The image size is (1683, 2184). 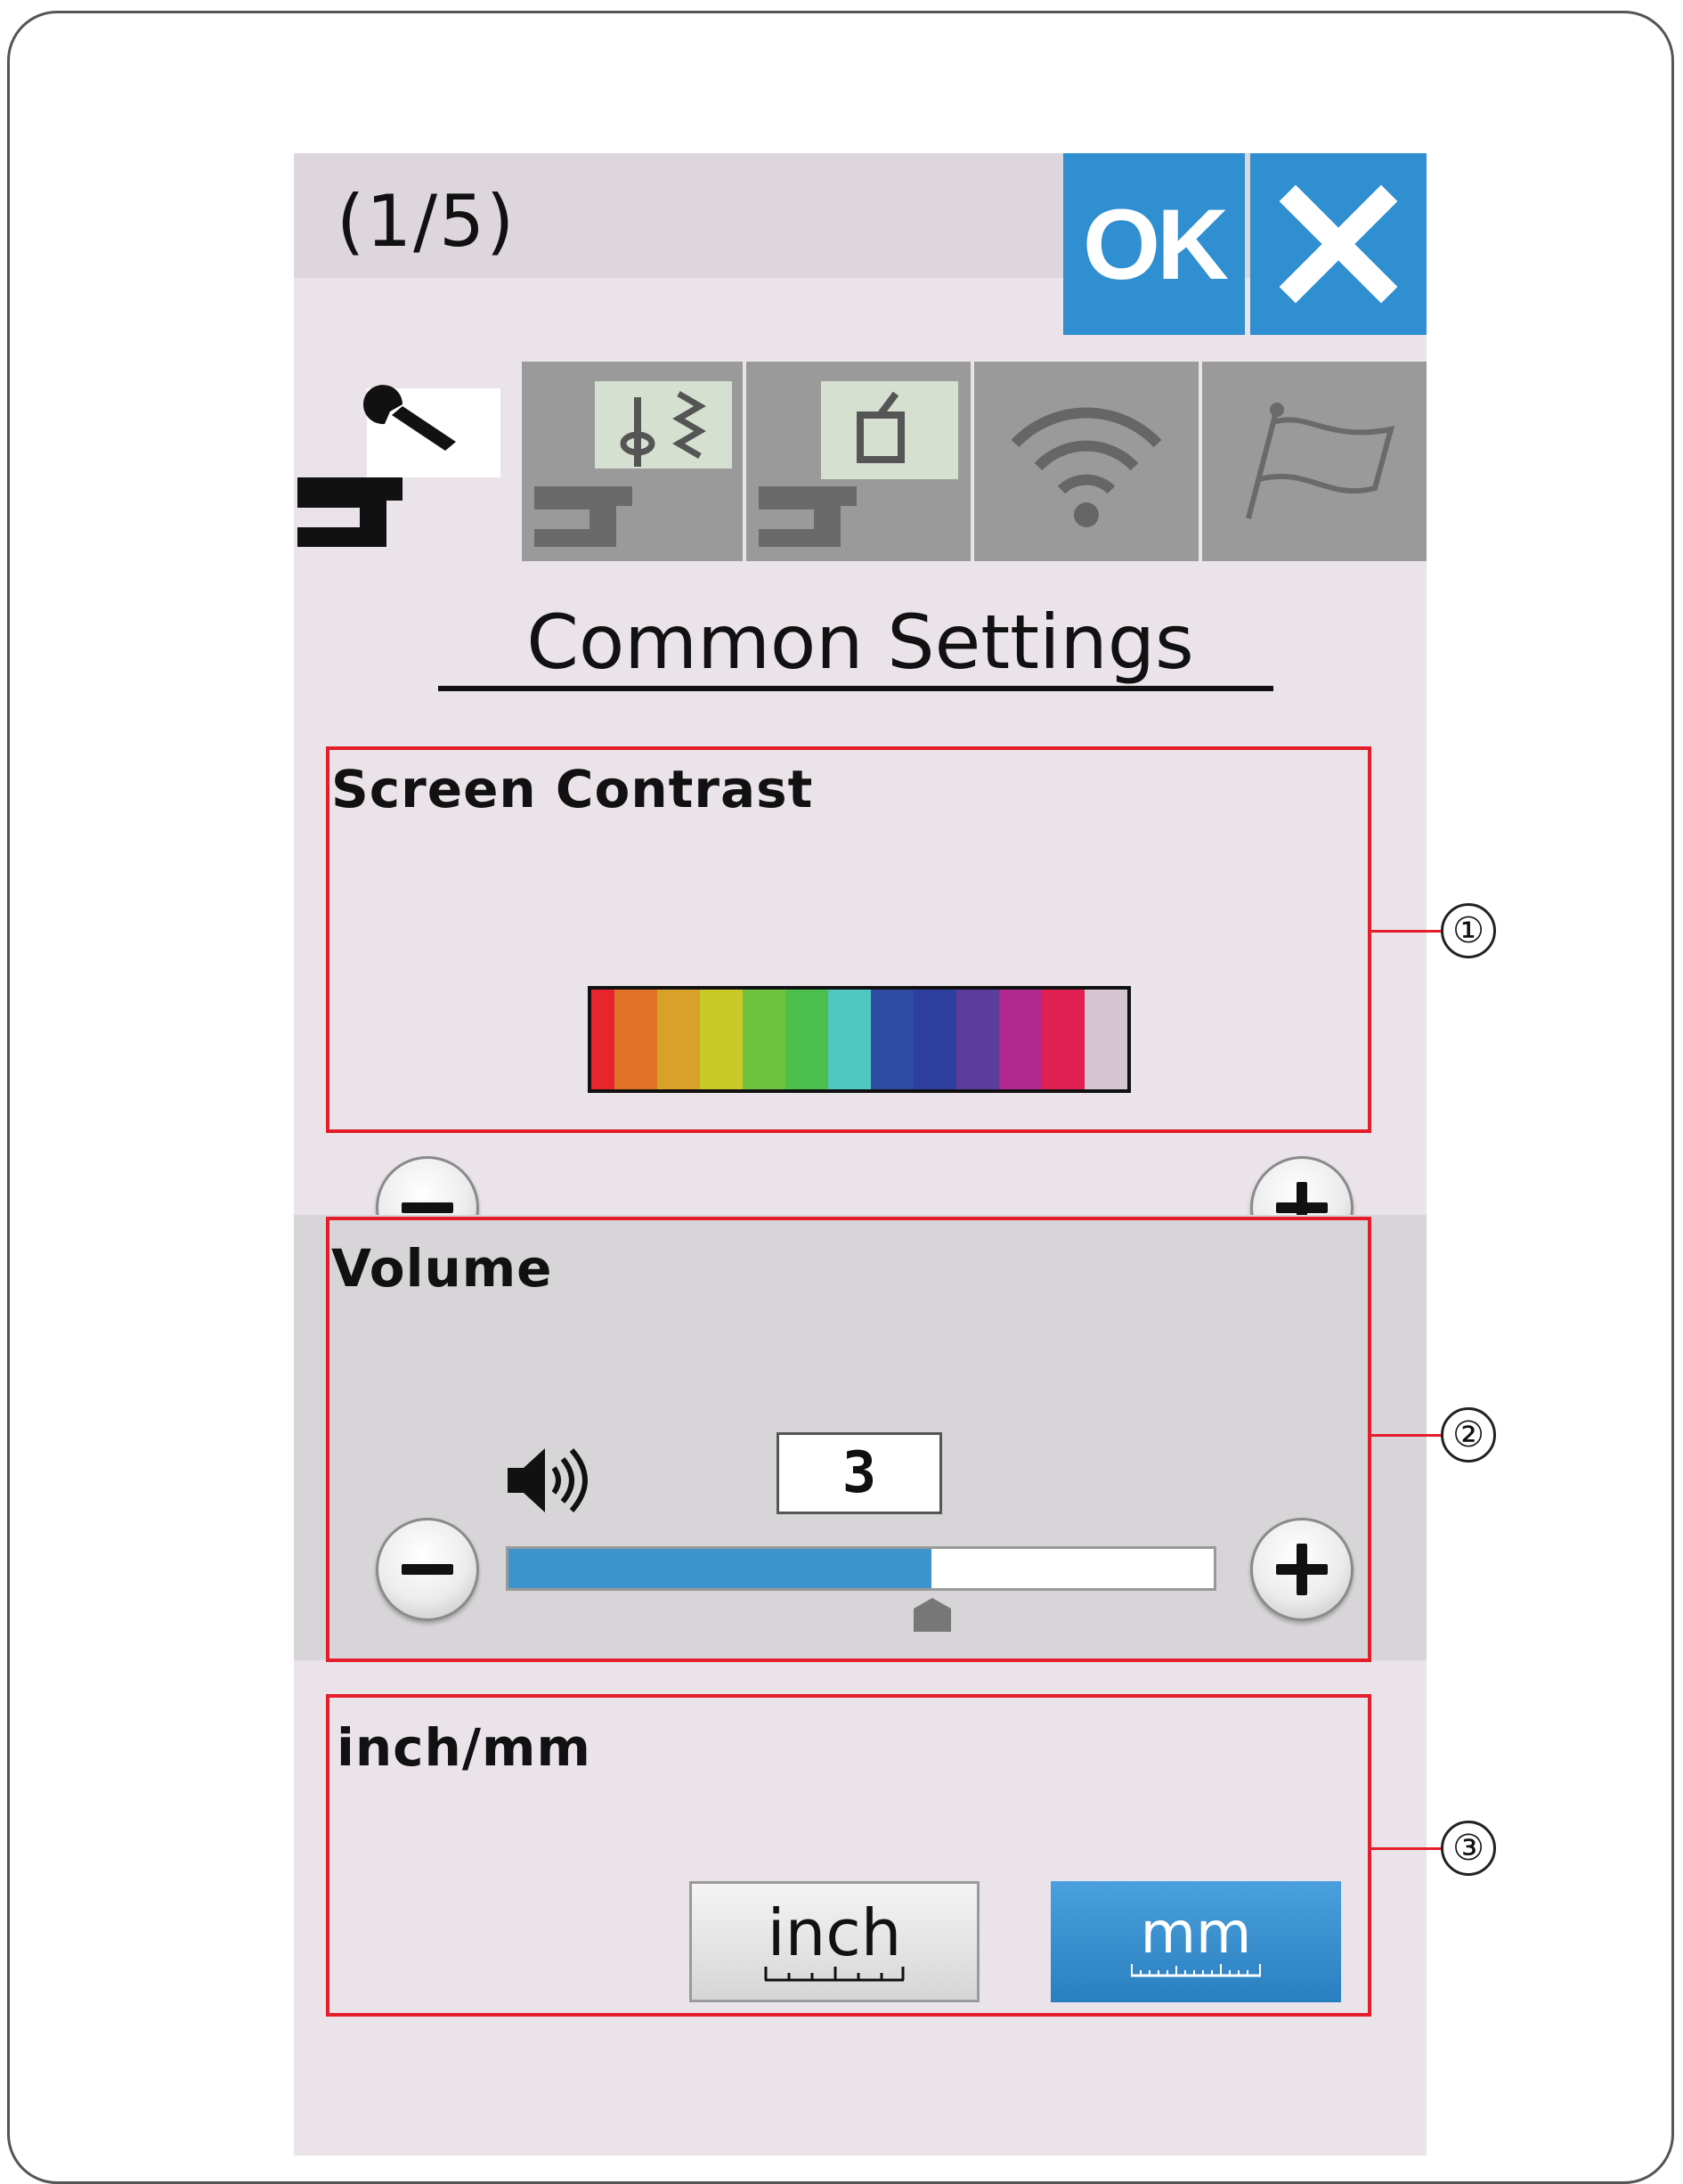 I want to click on ok-button-label: OK, so click(x=1156, y=244).